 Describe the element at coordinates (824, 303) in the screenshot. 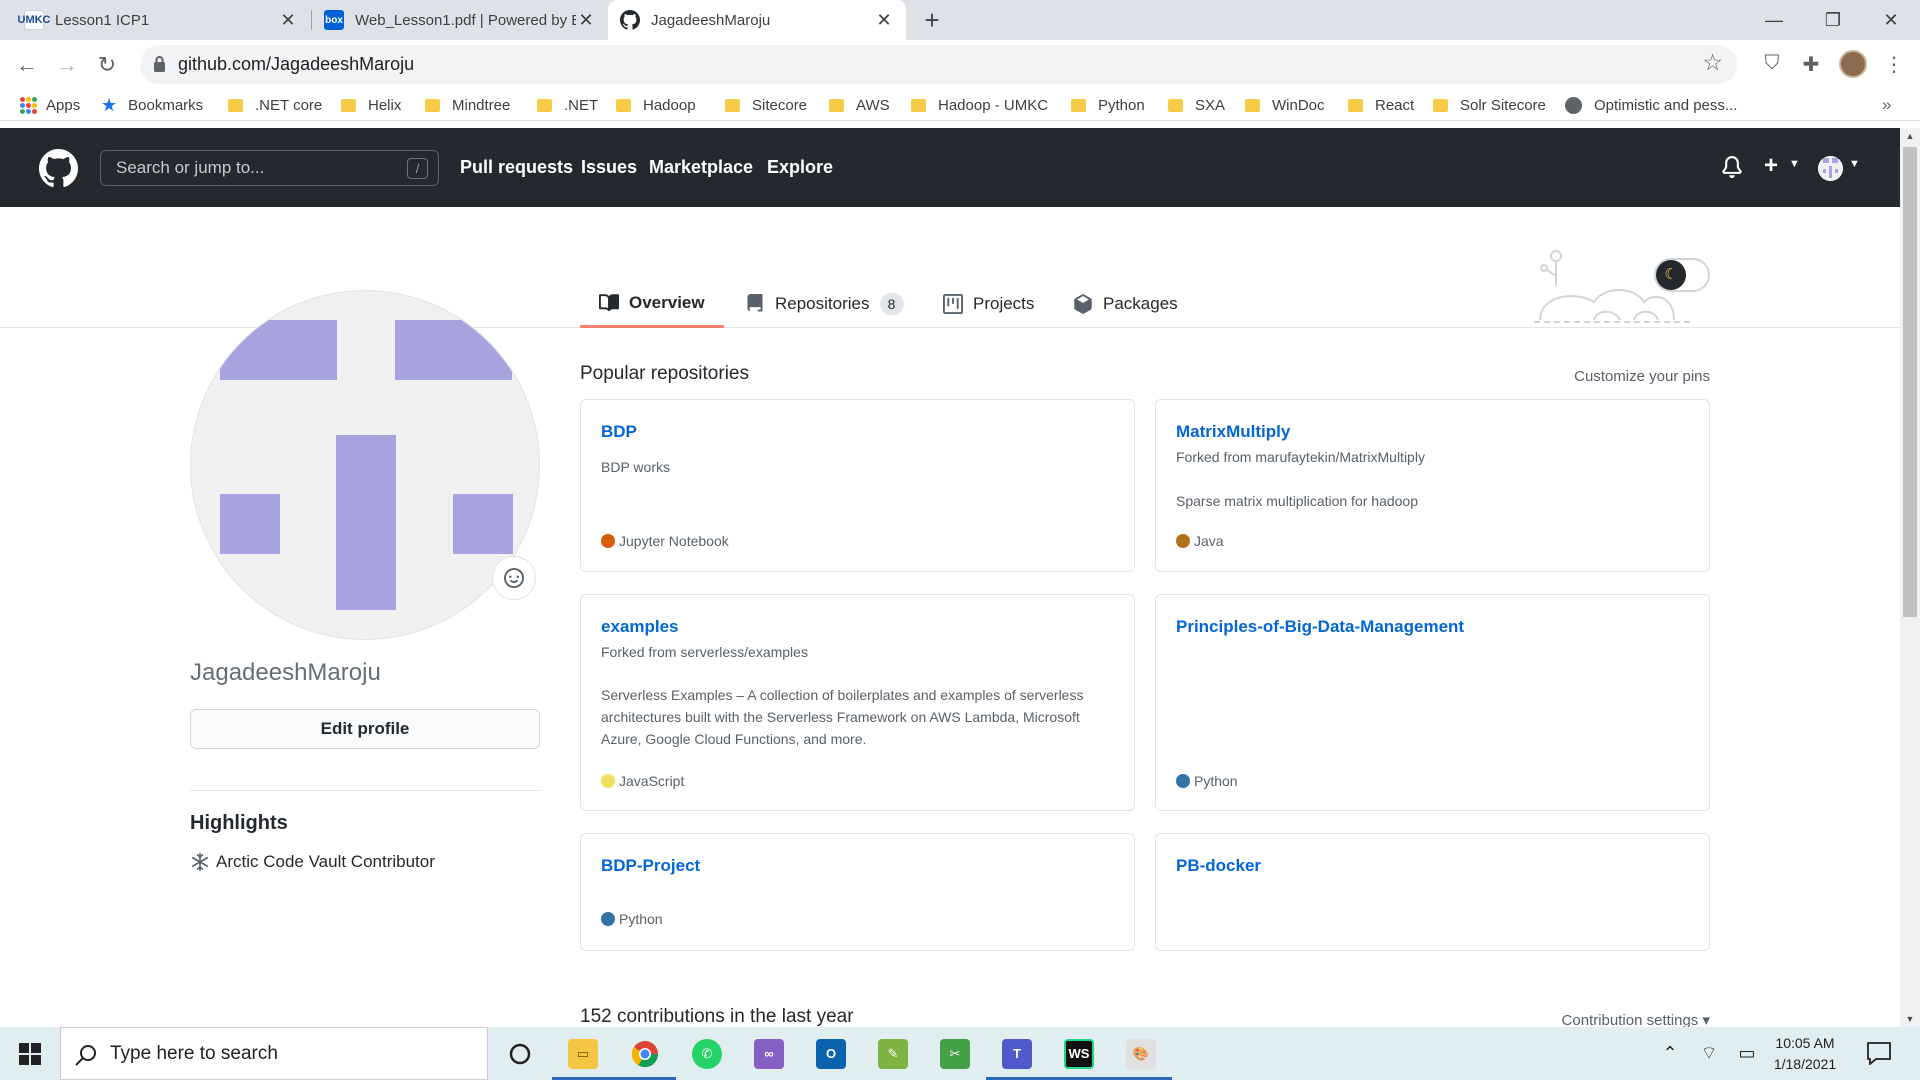

I see `tab-repositories: Repositories 8` at that location.